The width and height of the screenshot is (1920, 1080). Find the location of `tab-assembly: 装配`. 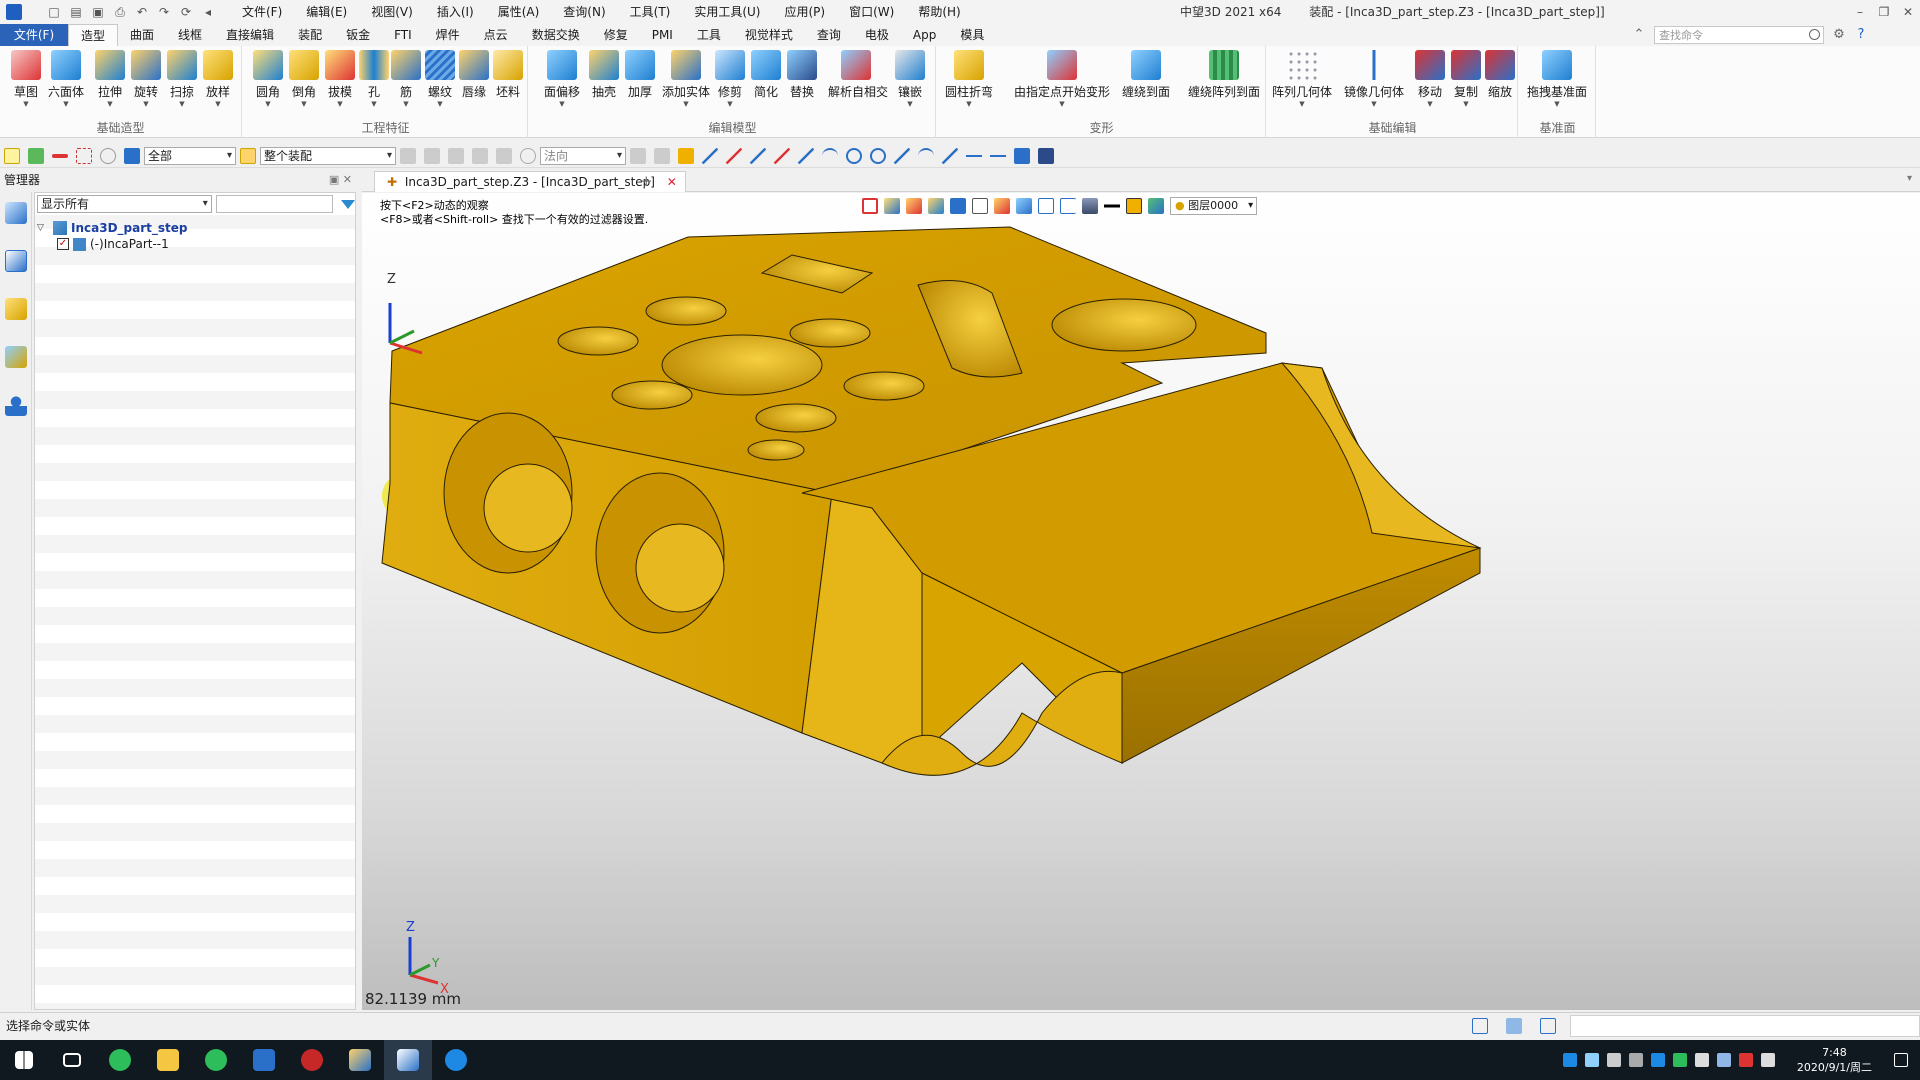

tab-assembly: 装配 is located at coordinates (310, 35).